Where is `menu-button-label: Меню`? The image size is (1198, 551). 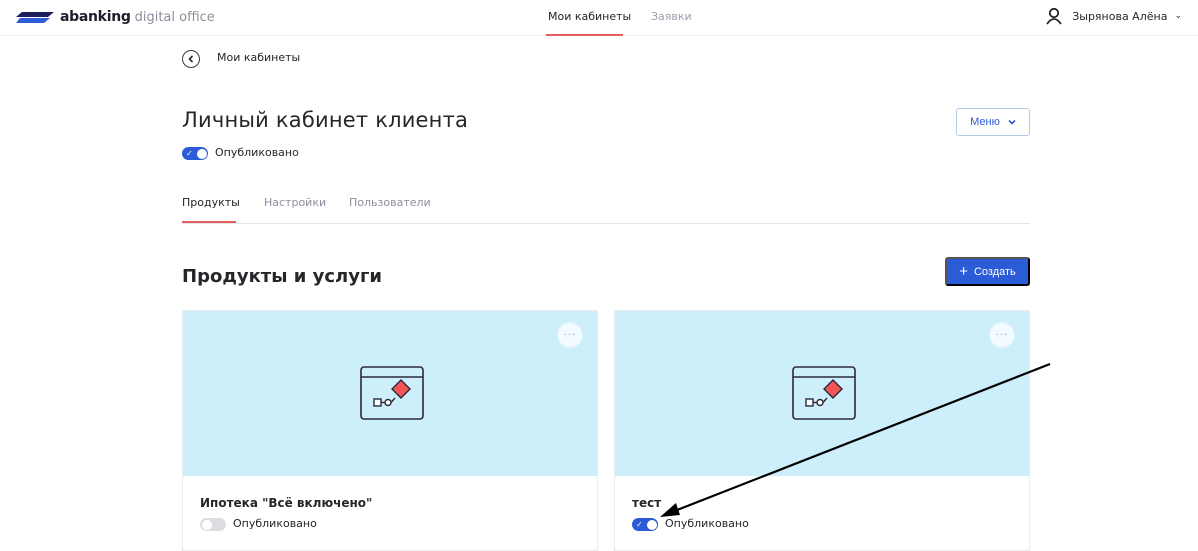
menu-button-label: Меню is located at coordinates (985, 122).